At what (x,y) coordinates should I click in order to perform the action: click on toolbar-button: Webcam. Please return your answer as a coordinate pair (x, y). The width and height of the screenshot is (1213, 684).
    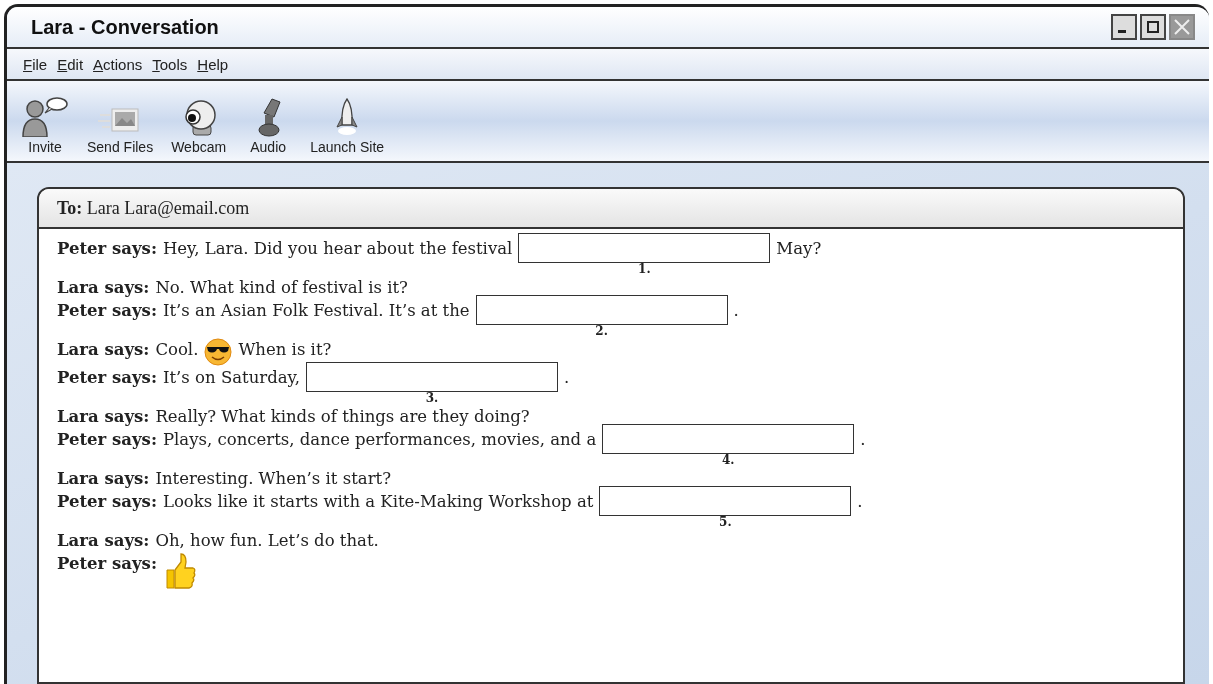
    Looking at the image, I should click on (199, 126).